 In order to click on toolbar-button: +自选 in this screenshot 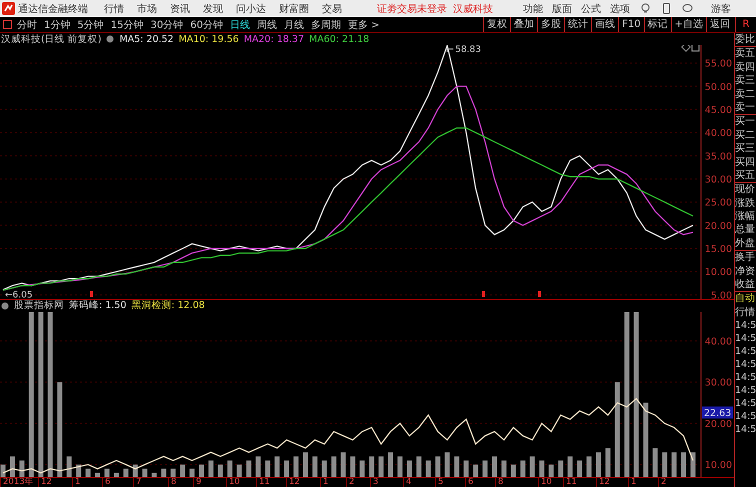, I will do `click(688, 24)`.